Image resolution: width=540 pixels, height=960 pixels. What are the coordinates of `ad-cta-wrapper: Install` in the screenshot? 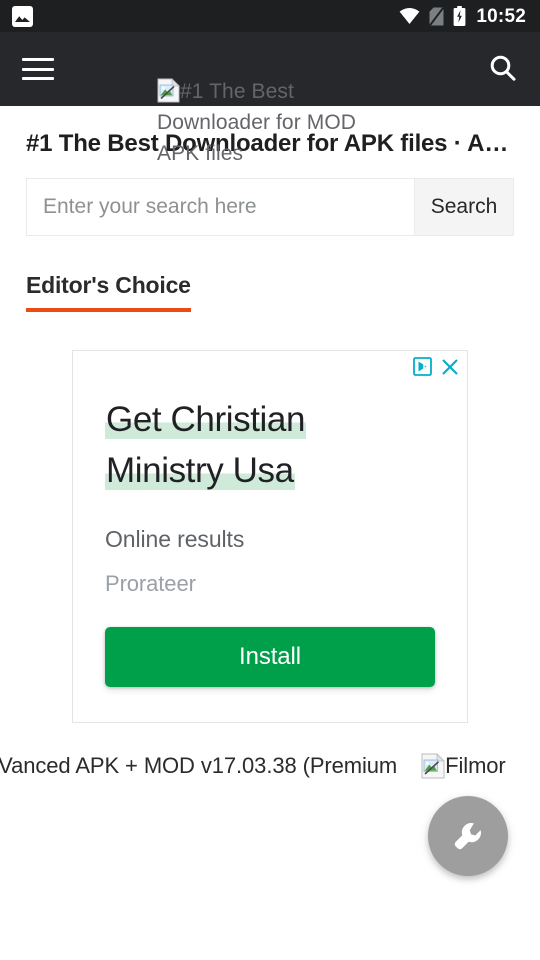 It's located at (270, 642).